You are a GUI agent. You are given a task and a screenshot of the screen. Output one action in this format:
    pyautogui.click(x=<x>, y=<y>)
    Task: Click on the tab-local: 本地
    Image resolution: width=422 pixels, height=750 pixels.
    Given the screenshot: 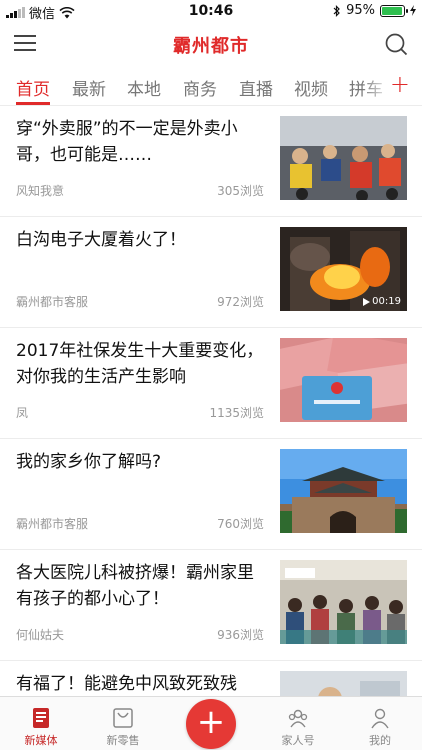 What is the action you would take?
    pyautogui.click(x=144, y=87)
    